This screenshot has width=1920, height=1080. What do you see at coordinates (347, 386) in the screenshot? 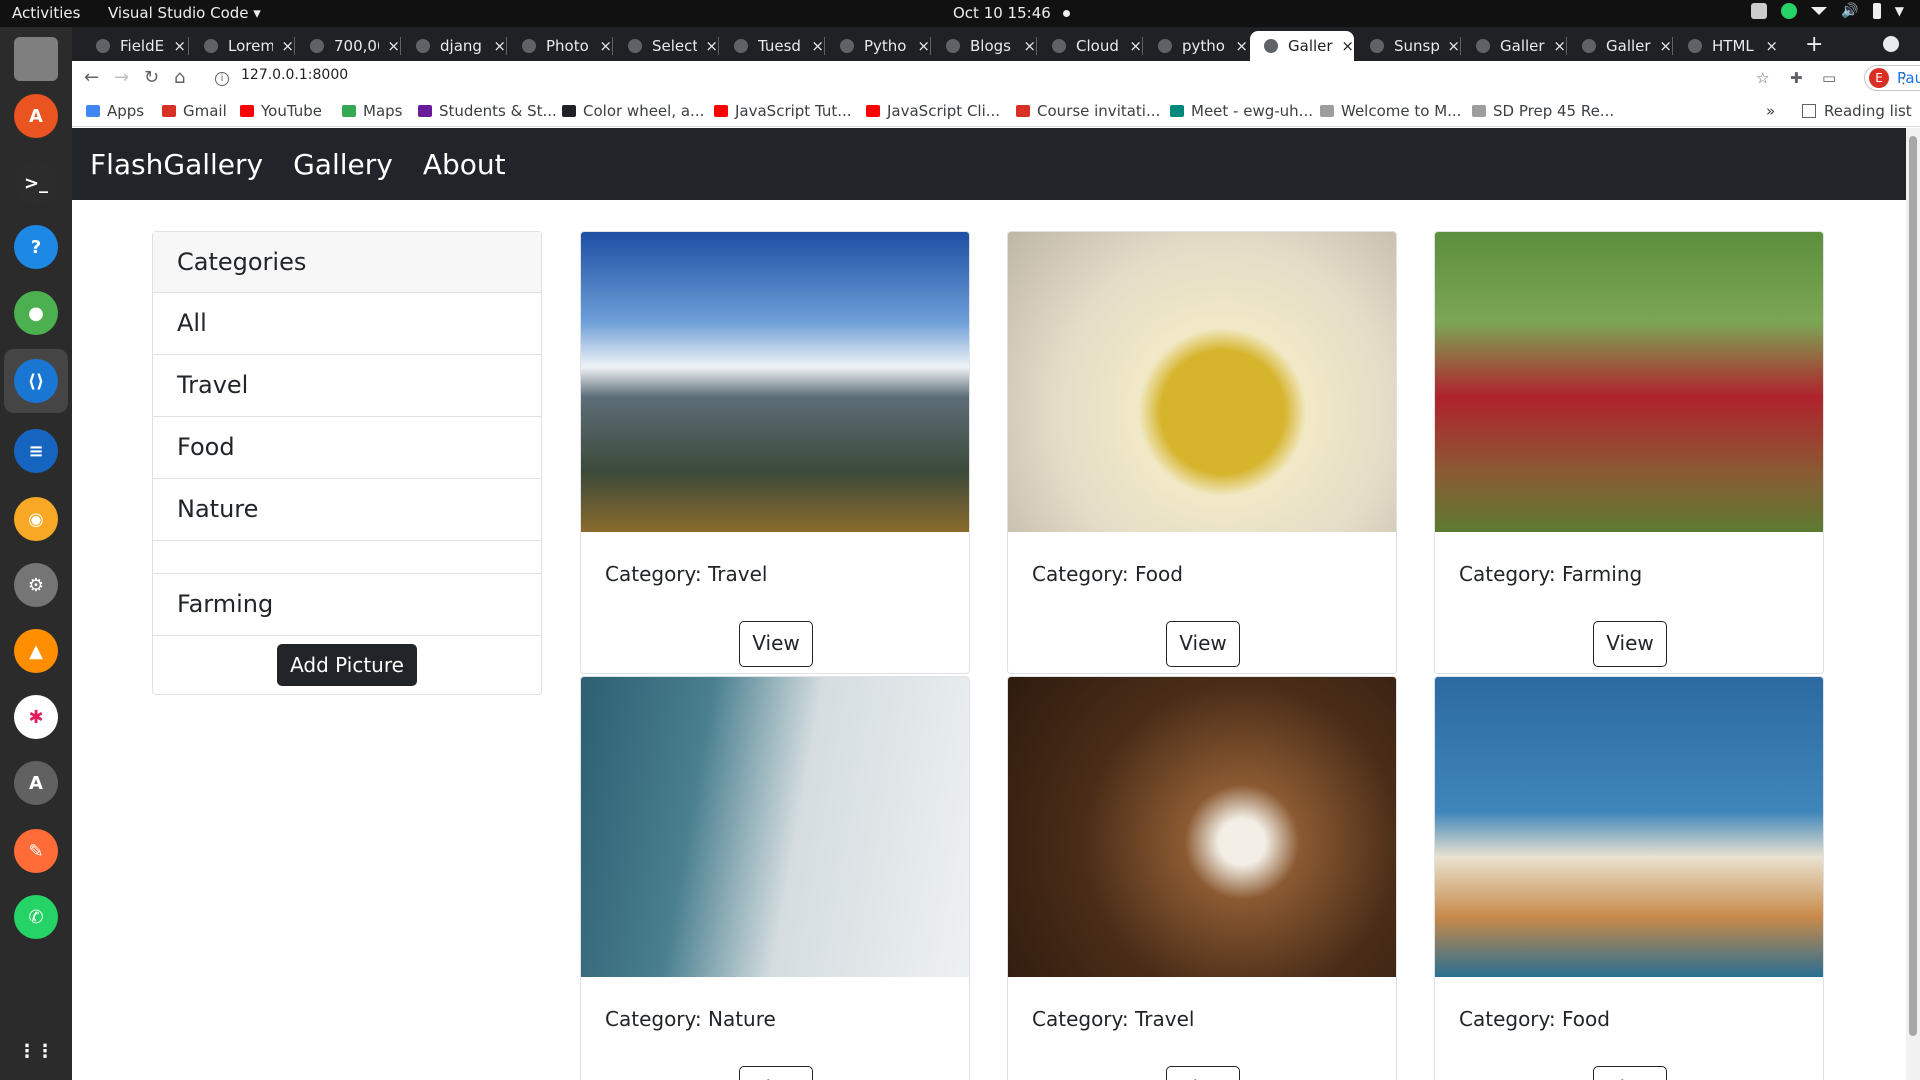
I see `category-travel: Travel` at bounding box center [347, 386].